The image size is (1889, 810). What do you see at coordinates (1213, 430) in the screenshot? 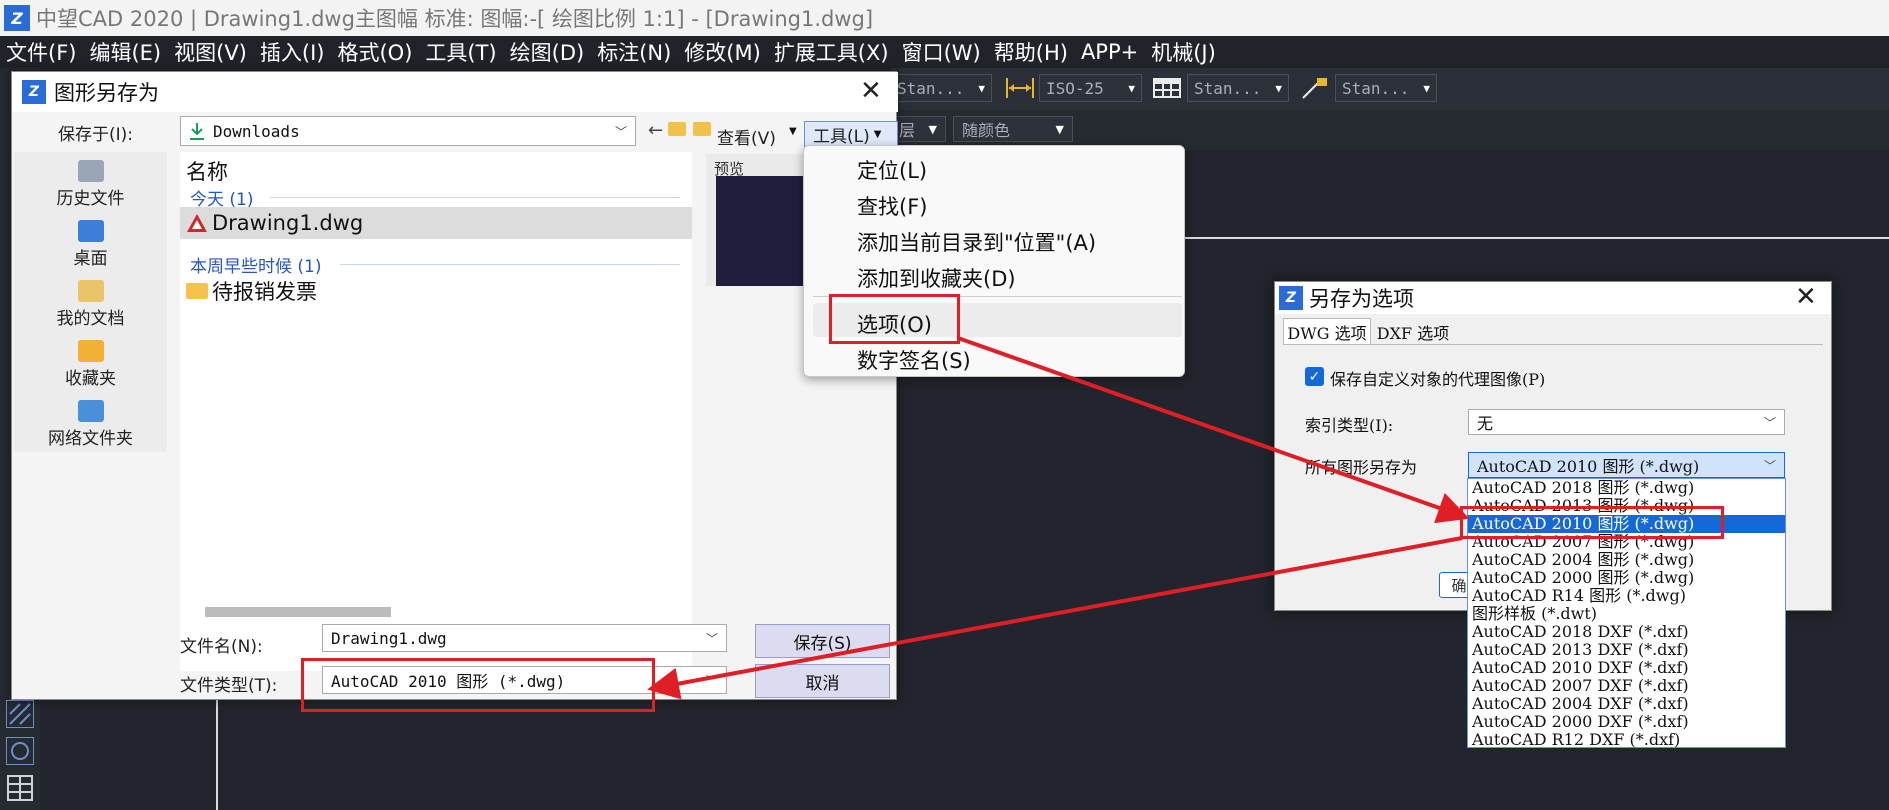
I see `arrow-options-to-format` at bounding box center [1213, 430].